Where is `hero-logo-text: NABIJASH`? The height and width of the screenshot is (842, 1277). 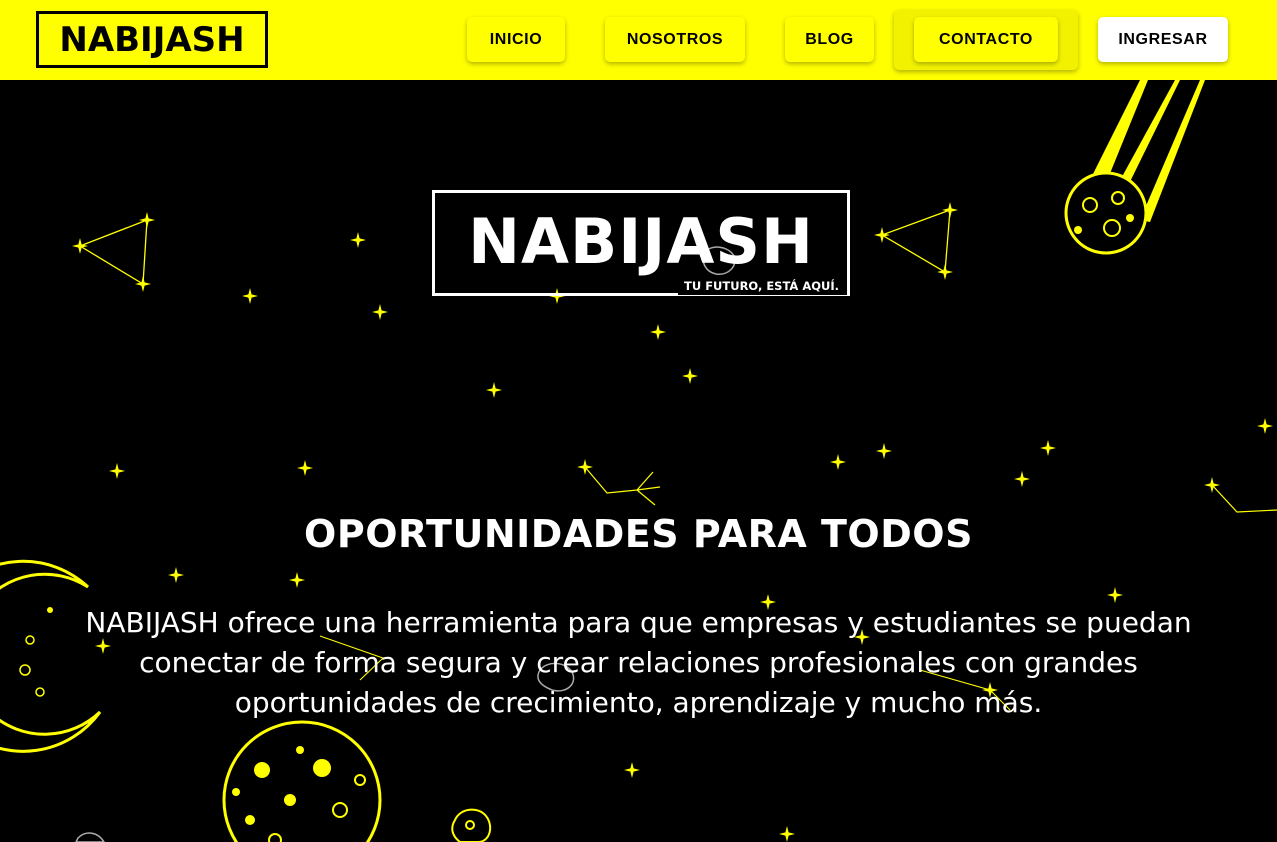 hero-logo-text: NABIJASH is located at coordinates (641, 241).